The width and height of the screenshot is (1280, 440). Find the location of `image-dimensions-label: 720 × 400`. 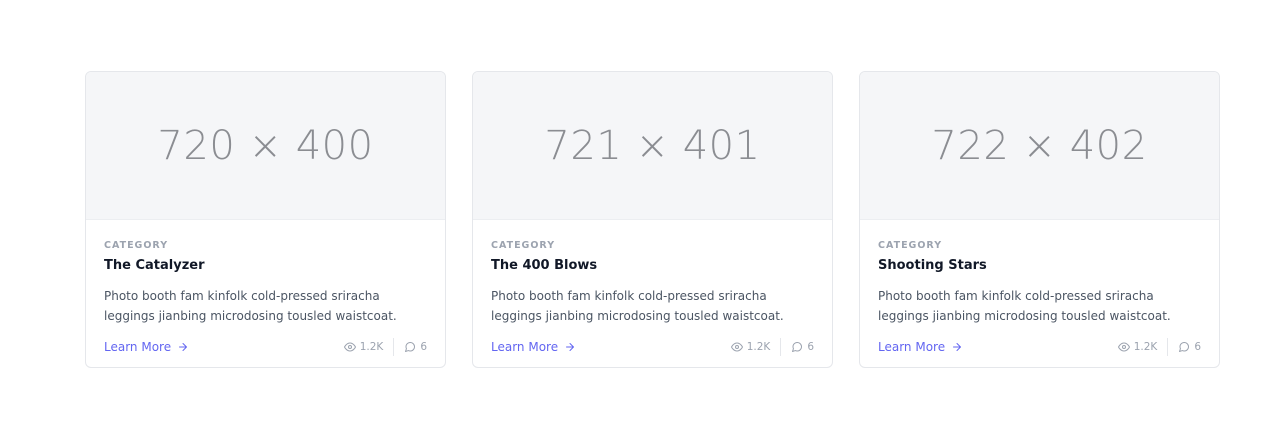

image-dimensions-label: 720 × 400 is located at coordinates (265, 145).